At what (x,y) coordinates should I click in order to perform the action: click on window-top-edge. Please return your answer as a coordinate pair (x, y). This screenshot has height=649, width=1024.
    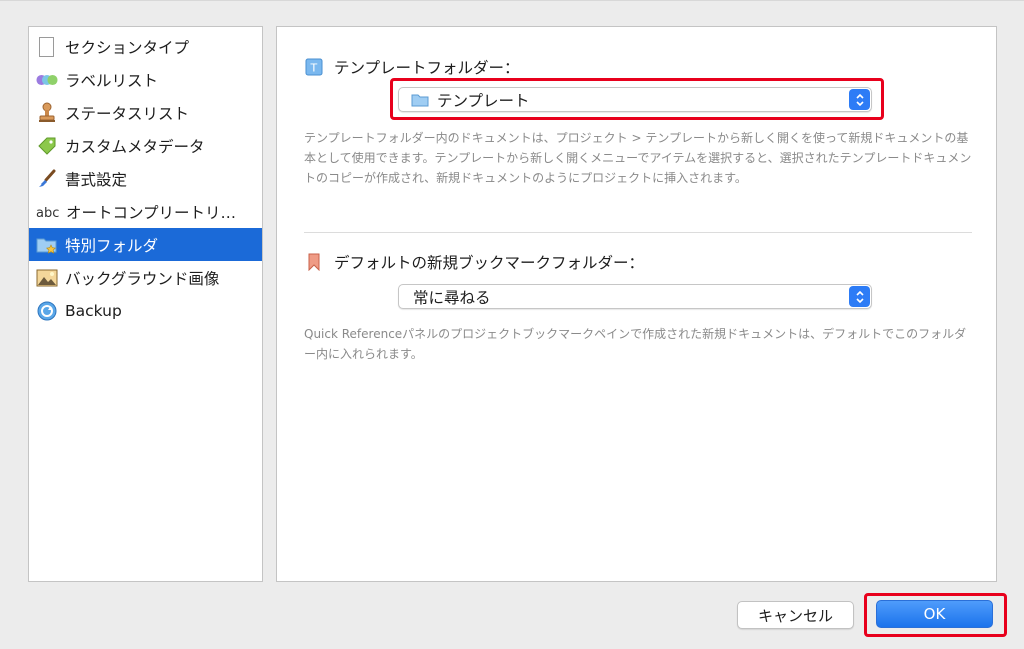
    Looking at the image, I should click on (512, 0).